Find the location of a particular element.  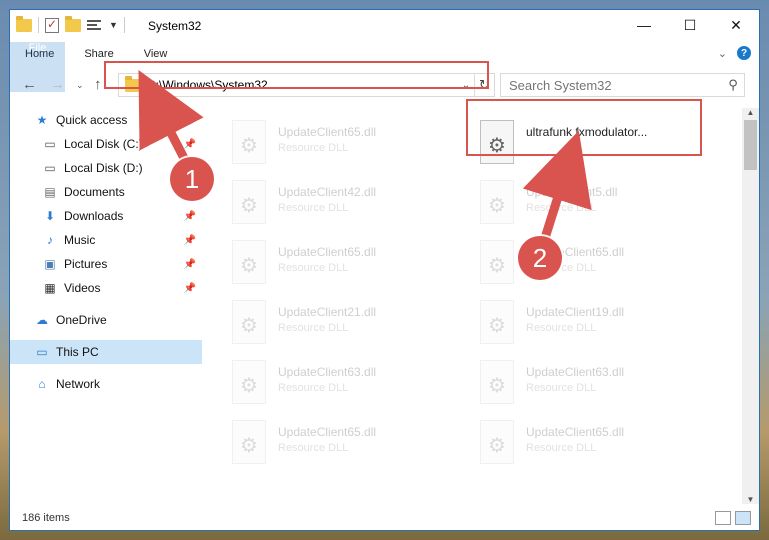

address-bar: C:\Windows\System32 ⌄ ↻ is located at coordinates (306, 85).